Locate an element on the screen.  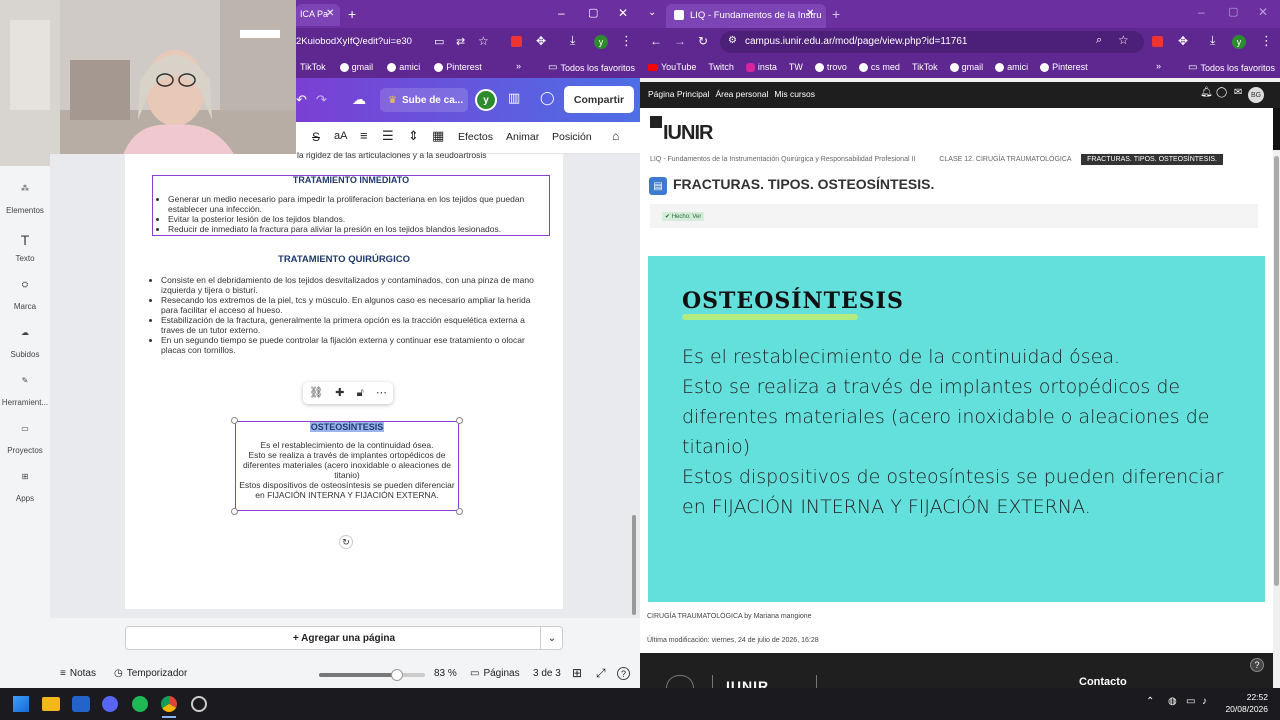
discord-icon is located at coordinates (110, 704).